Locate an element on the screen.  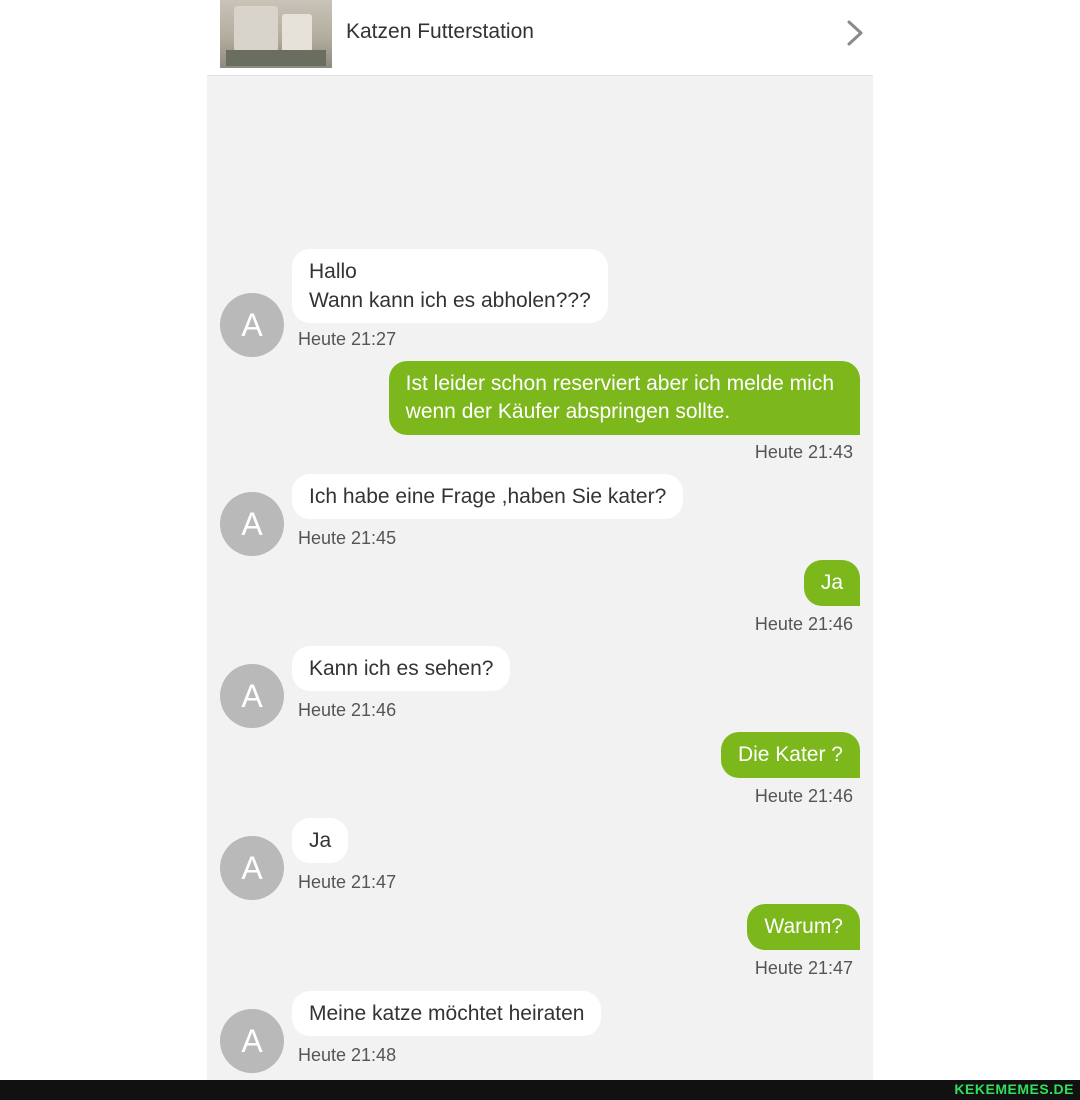
listing-thumbnail is located at coordinates (276, 34).